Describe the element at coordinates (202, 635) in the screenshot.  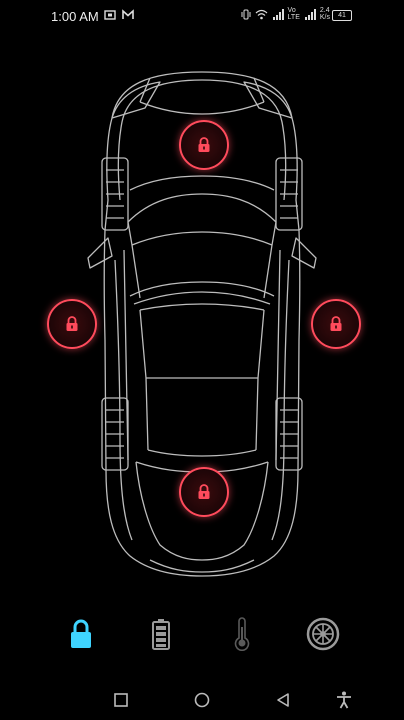
I see `bottom-nav` at that location.